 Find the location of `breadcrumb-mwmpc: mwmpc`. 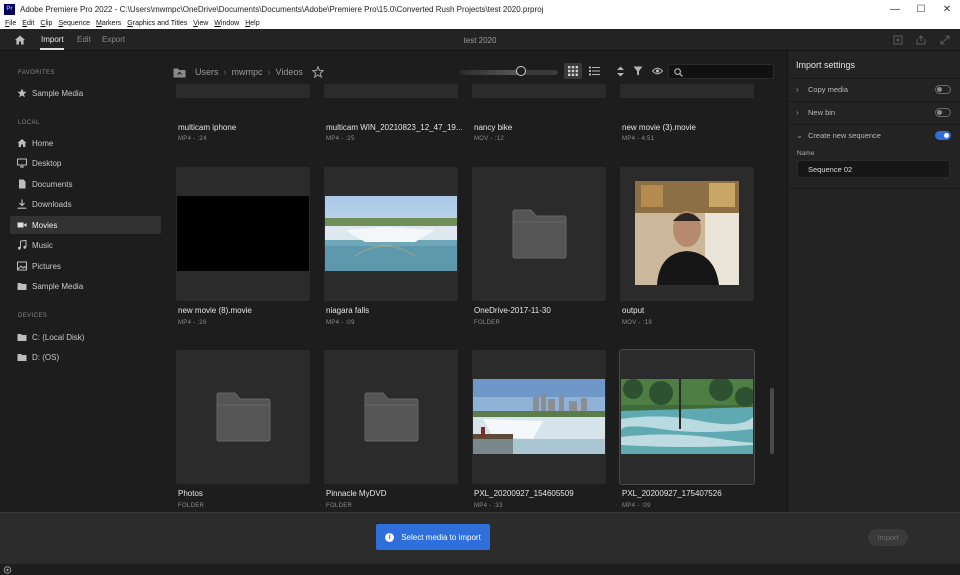

breadcrumb-mwmpc: mwmpc is located at coordinates (247, 72).